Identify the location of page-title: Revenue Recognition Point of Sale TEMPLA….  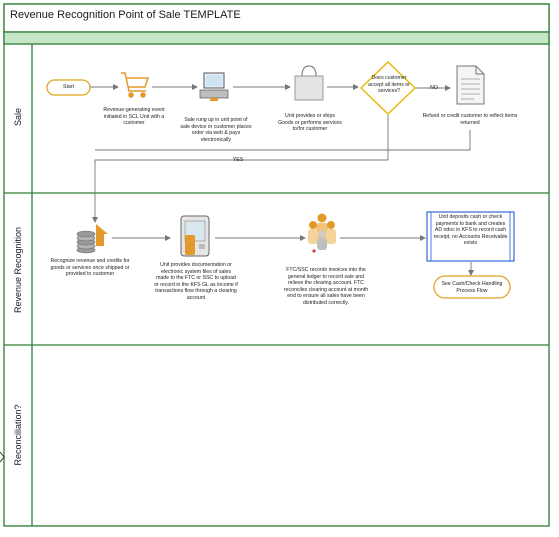
(125, 15).